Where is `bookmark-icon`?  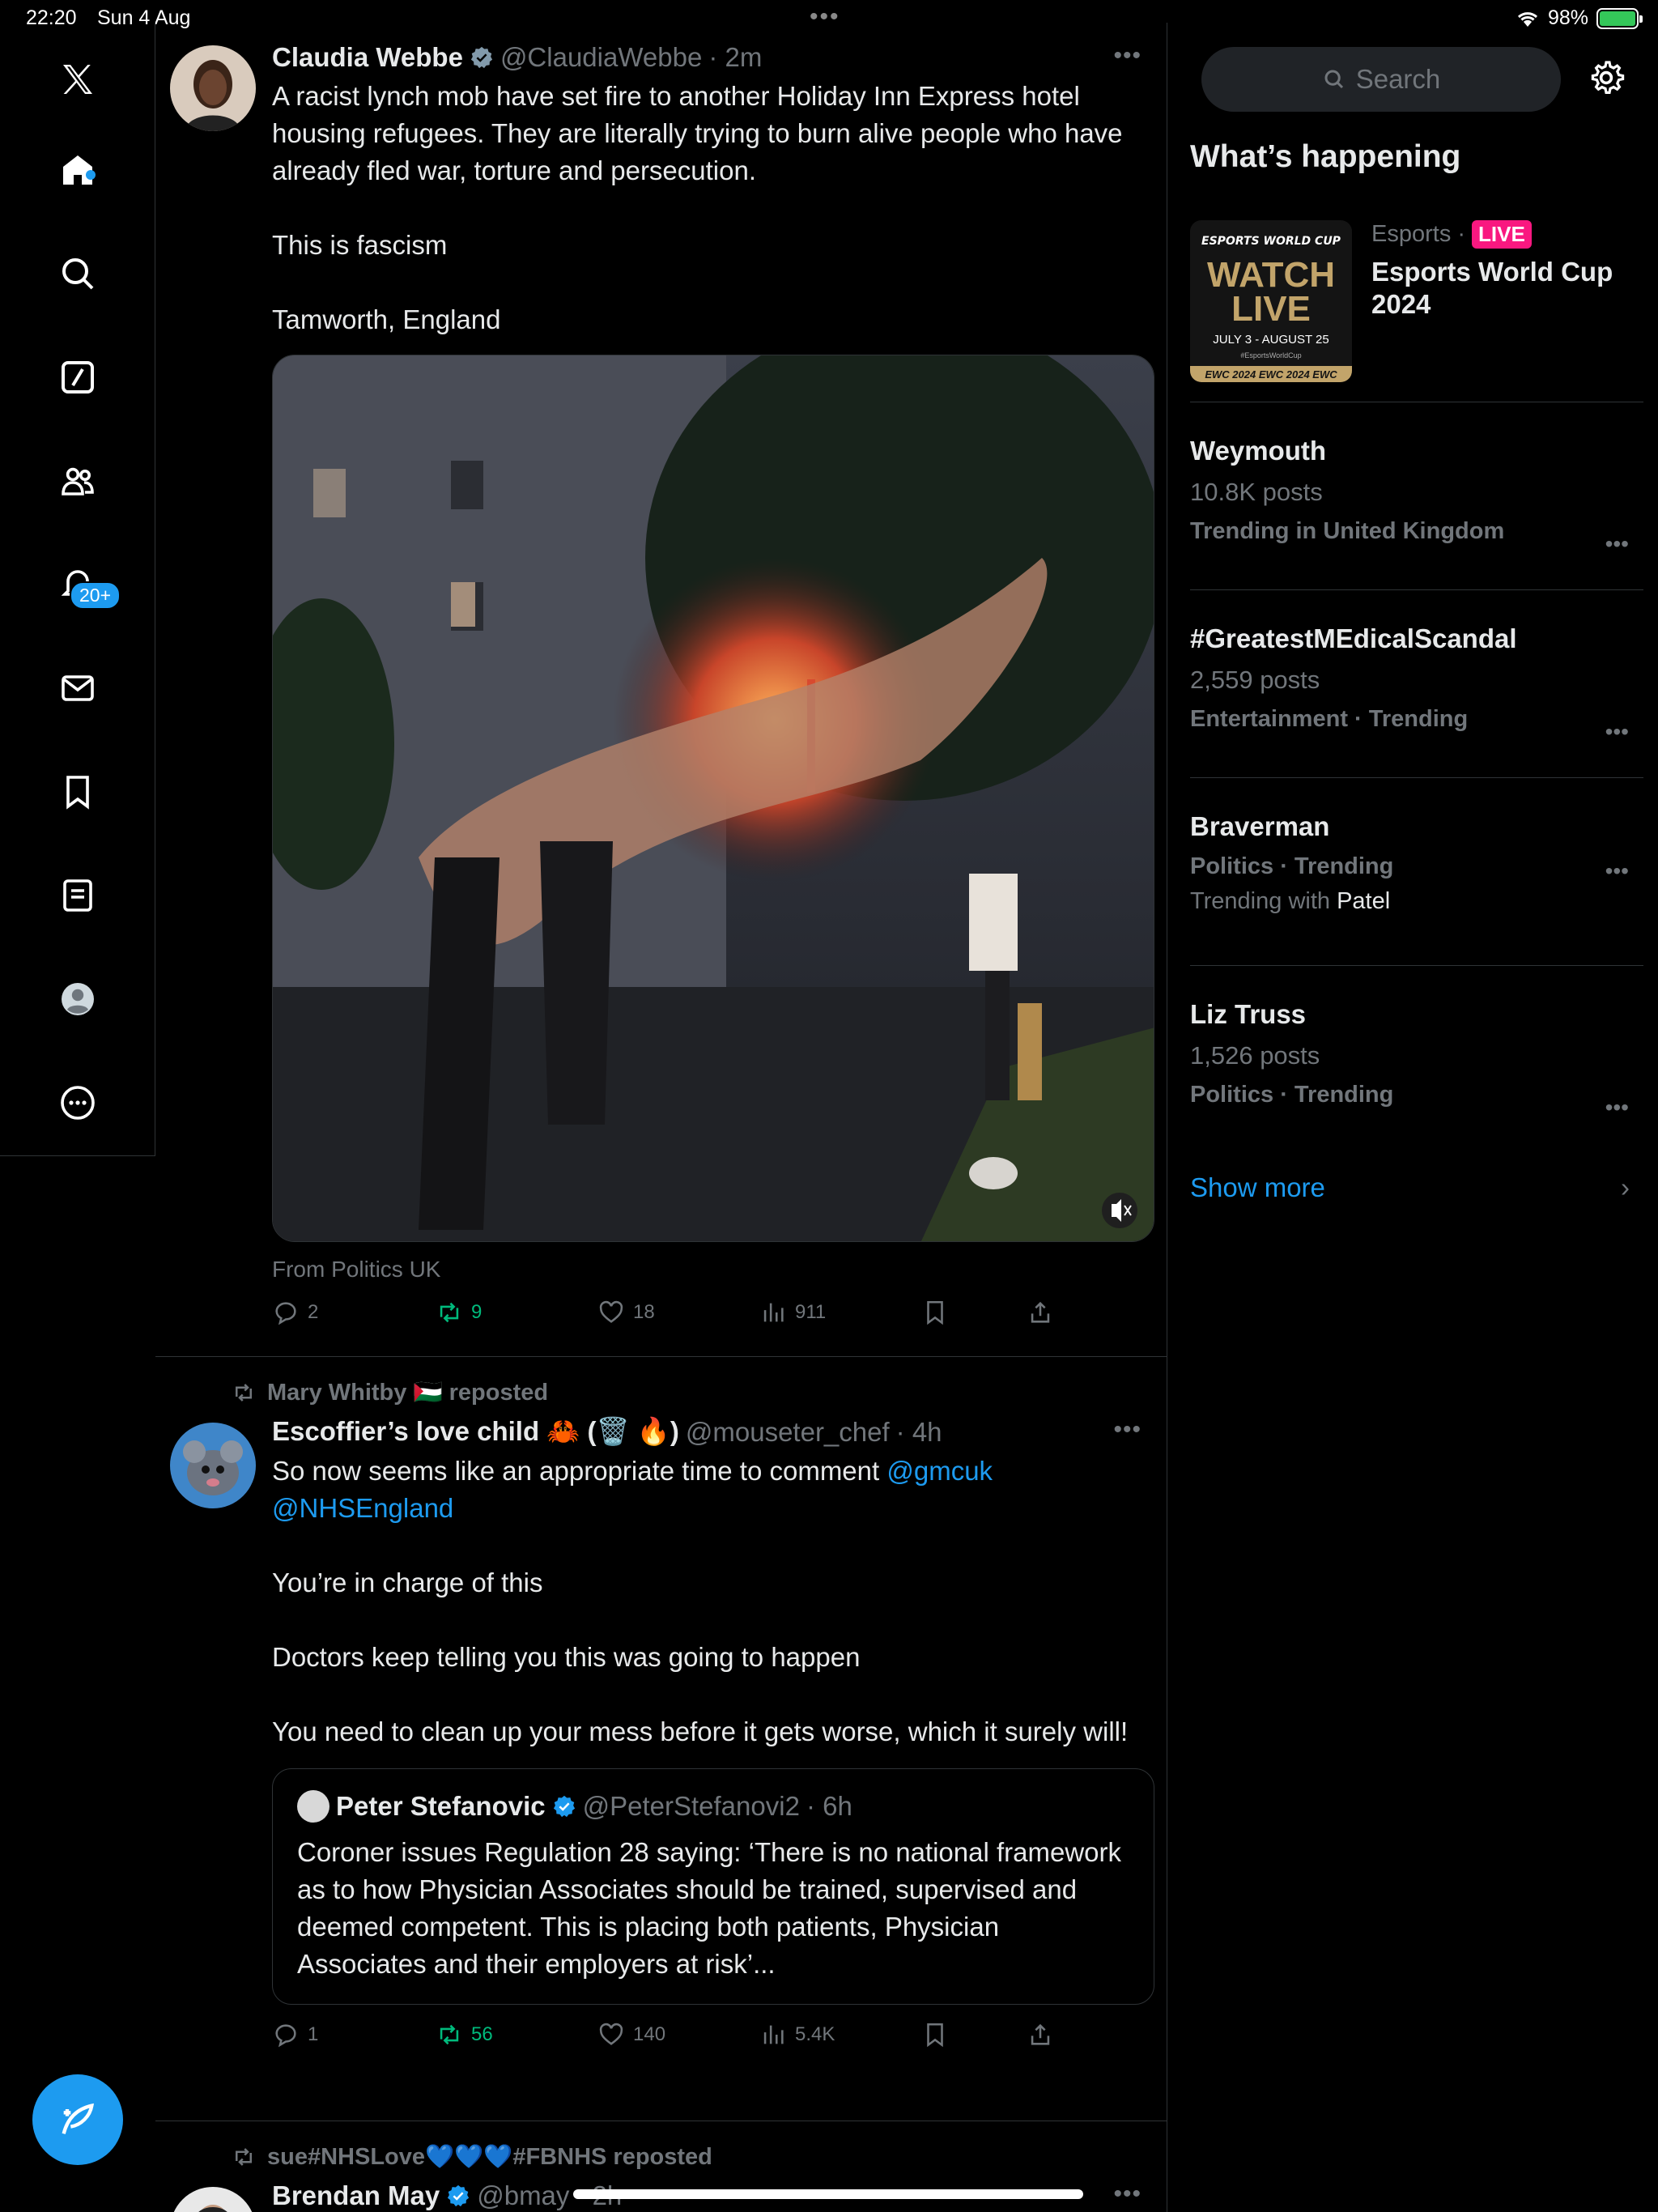 bookmark-icon is located at coordinates (935, 2036).